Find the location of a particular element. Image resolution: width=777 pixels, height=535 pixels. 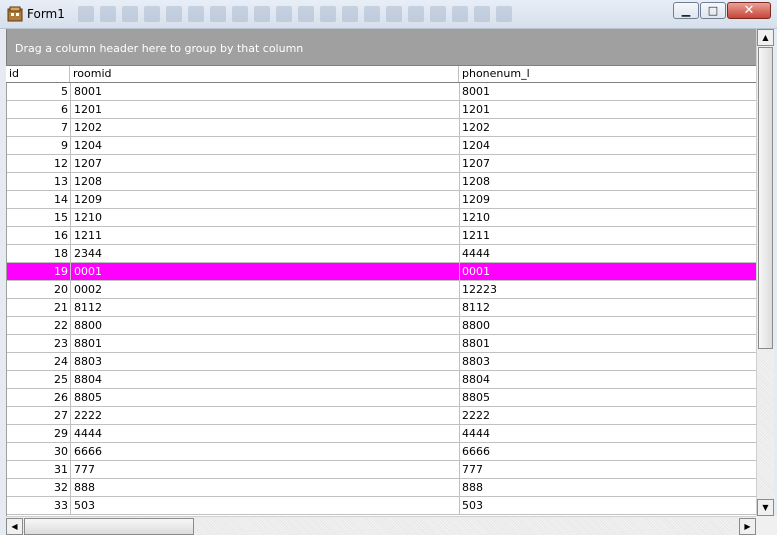

cell-id: 26 is located at coordinates (39, 397).